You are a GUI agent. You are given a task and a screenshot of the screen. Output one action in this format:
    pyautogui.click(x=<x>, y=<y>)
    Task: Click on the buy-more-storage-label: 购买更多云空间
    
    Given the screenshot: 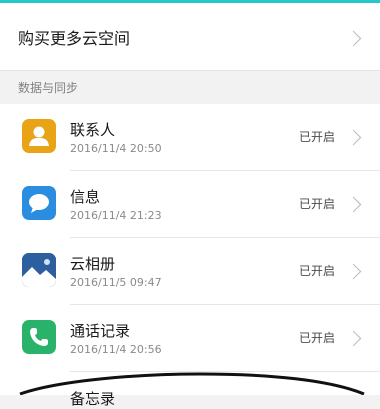 What is the action you would take?
    pyautogui.click(x=74, y=38)
    